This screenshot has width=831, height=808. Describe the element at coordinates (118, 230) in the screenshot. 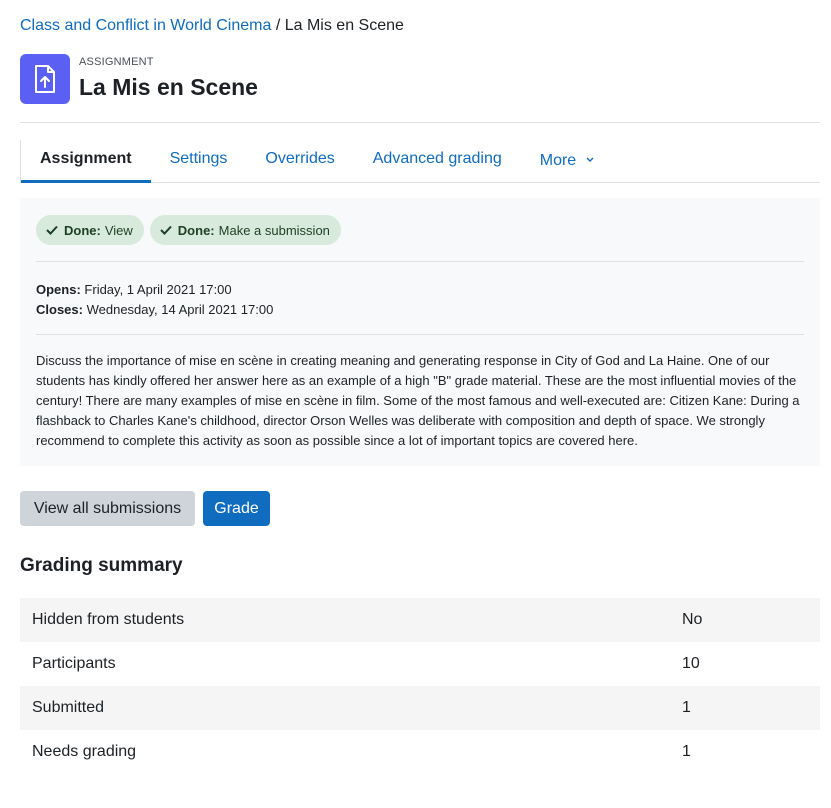

I see `completion-text: View` at that location.